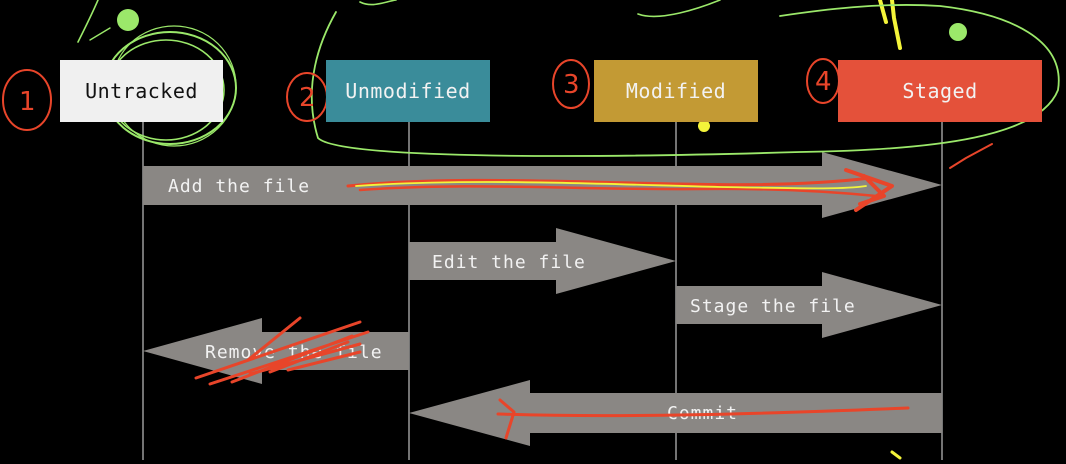  What do you see at coordinates (307, 98) in the screenshot?
I see `marker-2-label: 2` at bounding box center [307, 98].